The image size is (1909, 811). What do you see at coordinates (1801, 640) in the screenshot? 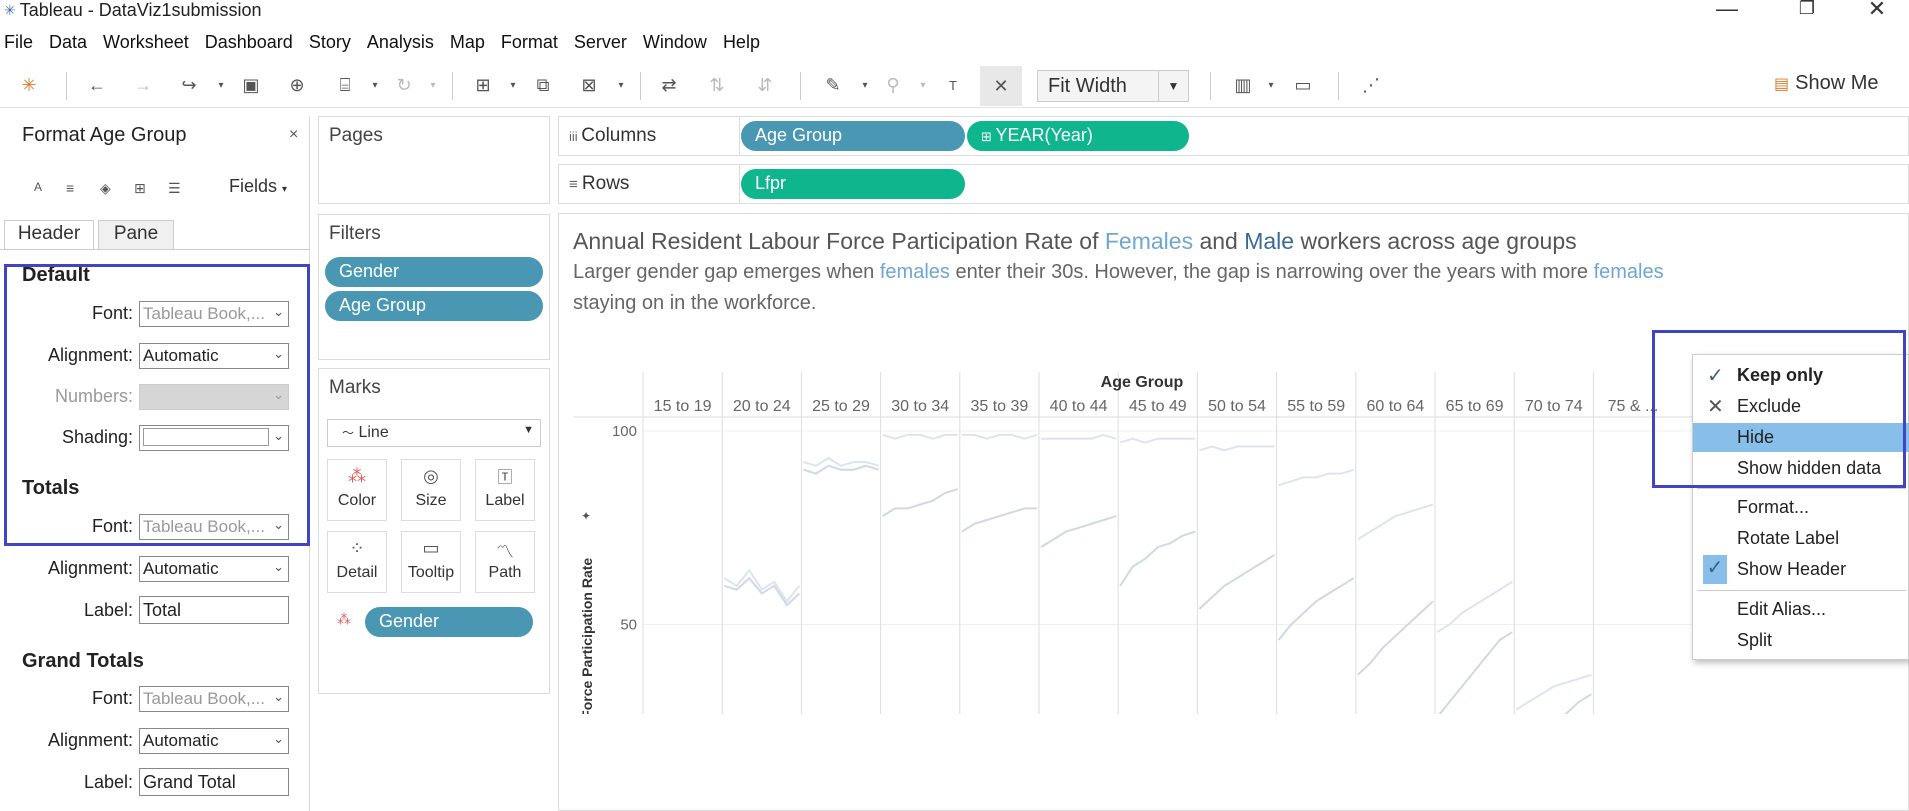
I see `menu-item-split: Split` at bounding box center [1801, 640].